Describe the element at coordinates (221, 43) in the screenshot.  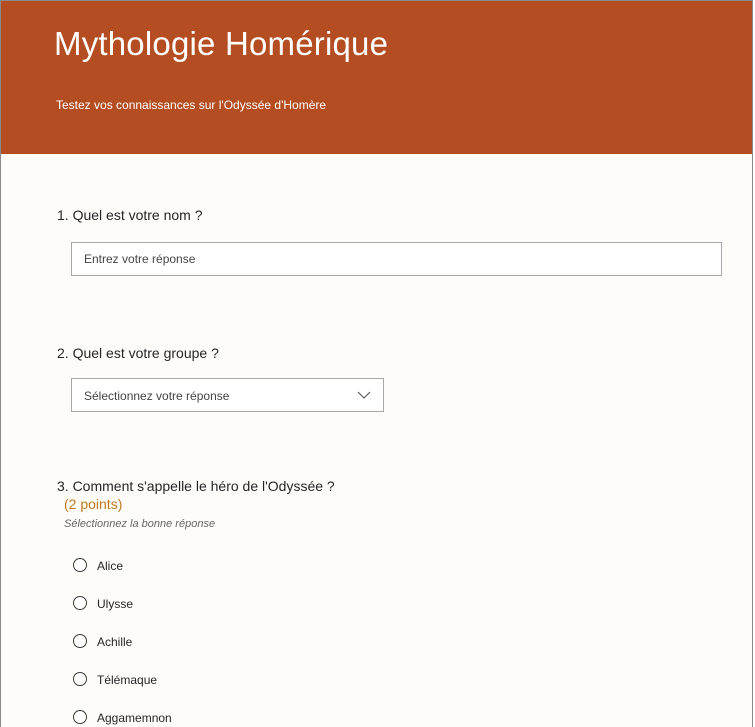
I see `form-title: Mythologie Homérique` at that location.